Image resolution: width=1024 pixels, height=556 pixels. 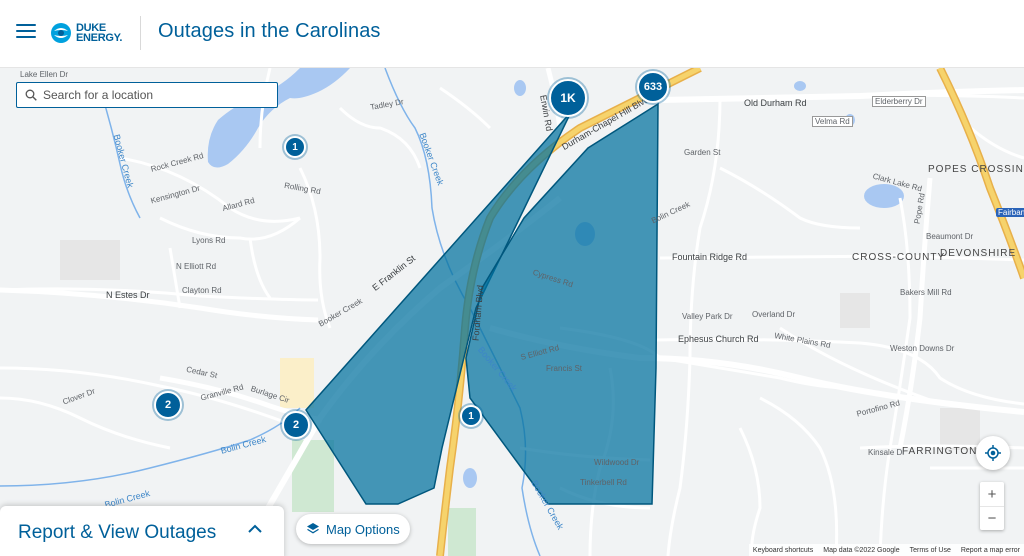 What do you see at coordinates (168, 405) in the screenshot?
I see `outage-marker-2-west: 2` at bounding box center [168, 405].